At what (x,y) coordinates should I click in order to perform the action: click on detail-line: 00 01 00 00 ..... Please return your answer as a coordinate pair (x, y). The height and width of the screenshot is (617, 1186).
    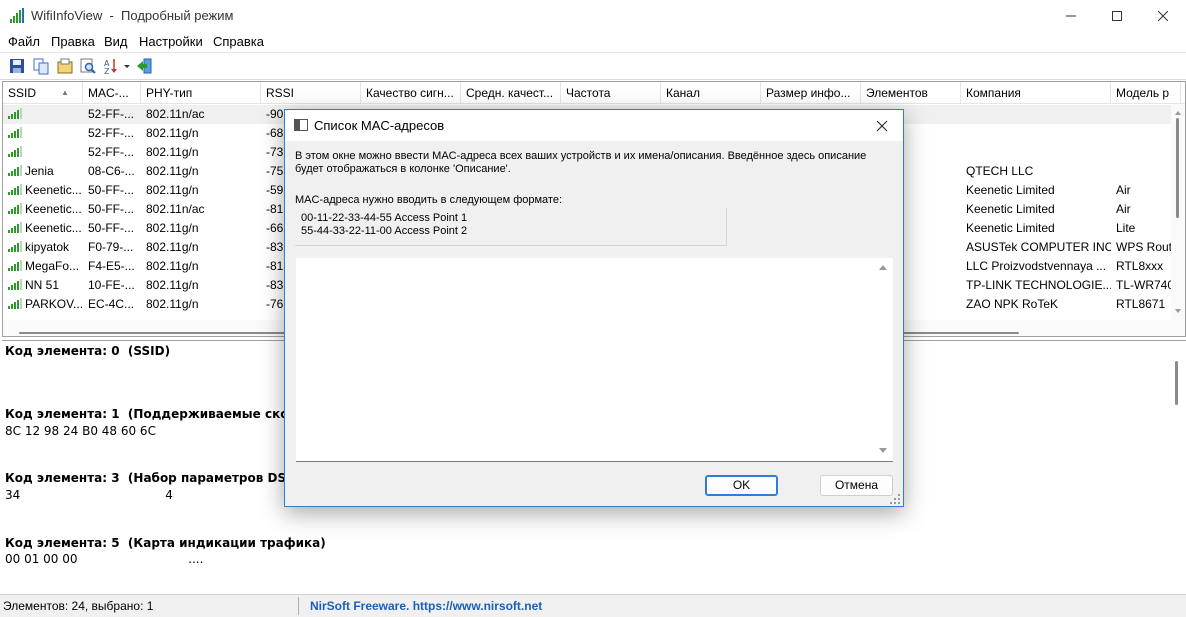
    Looking at the image, I should click on (104, 559).